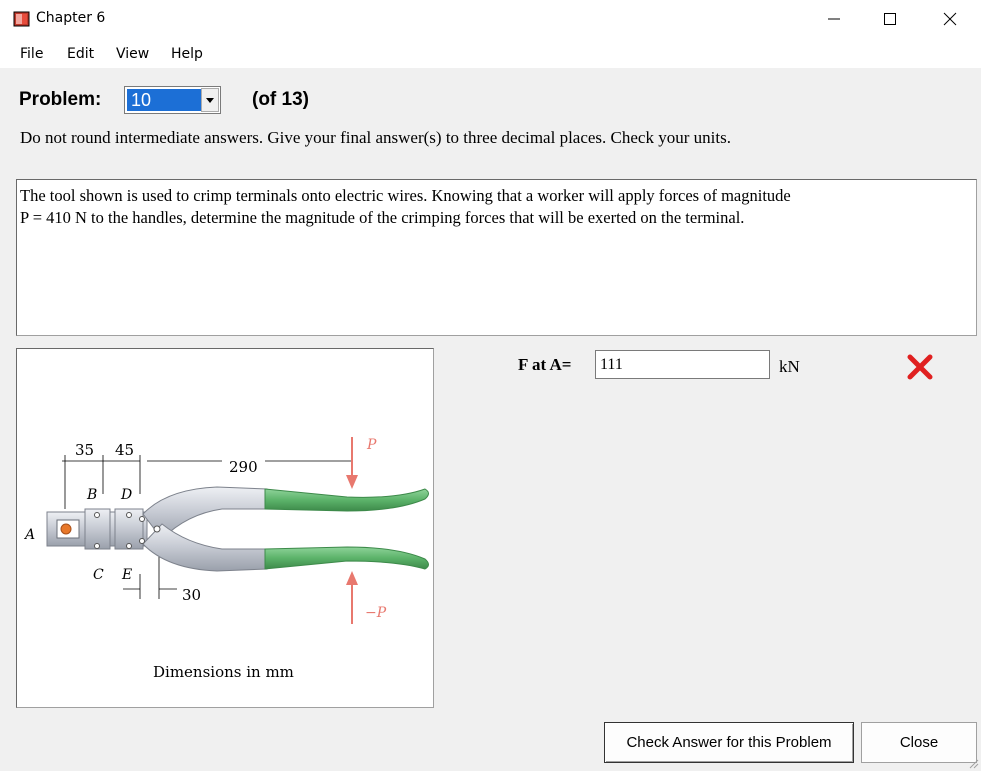 Image resolution: width=981 pixels, height=771 pixels. What do you see at coordinates (223, 672) in the screenshot?
I see `figure-caption: Dimensions in mm` at bounding box center [223, 672].